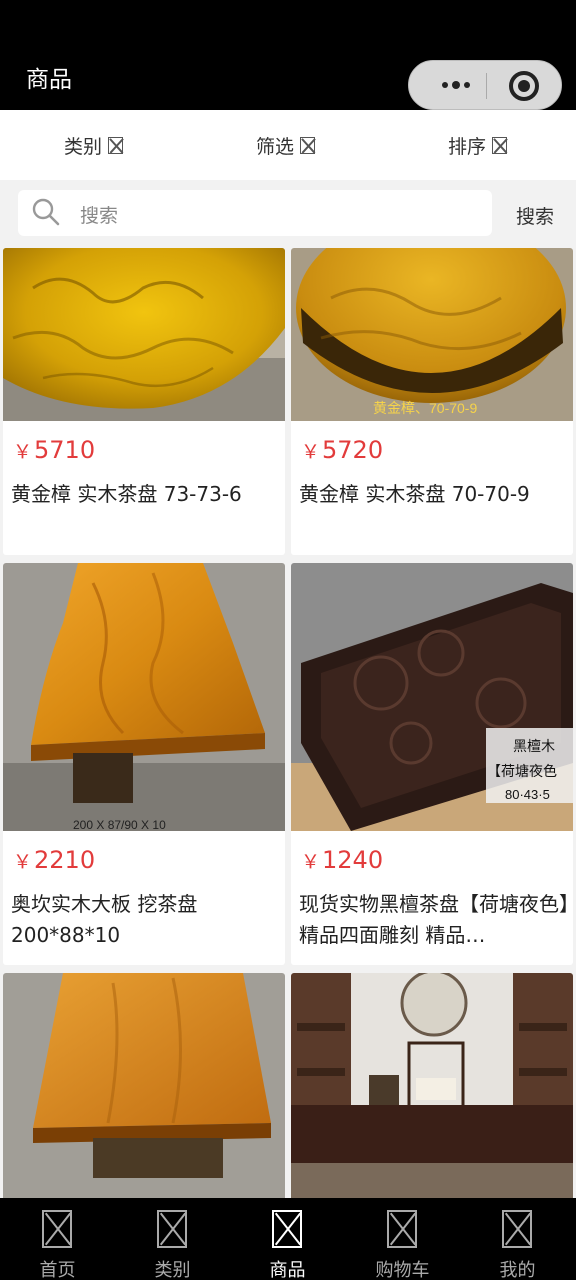  I want to click on filter-dropdown: 筛选, so click(286, 145).